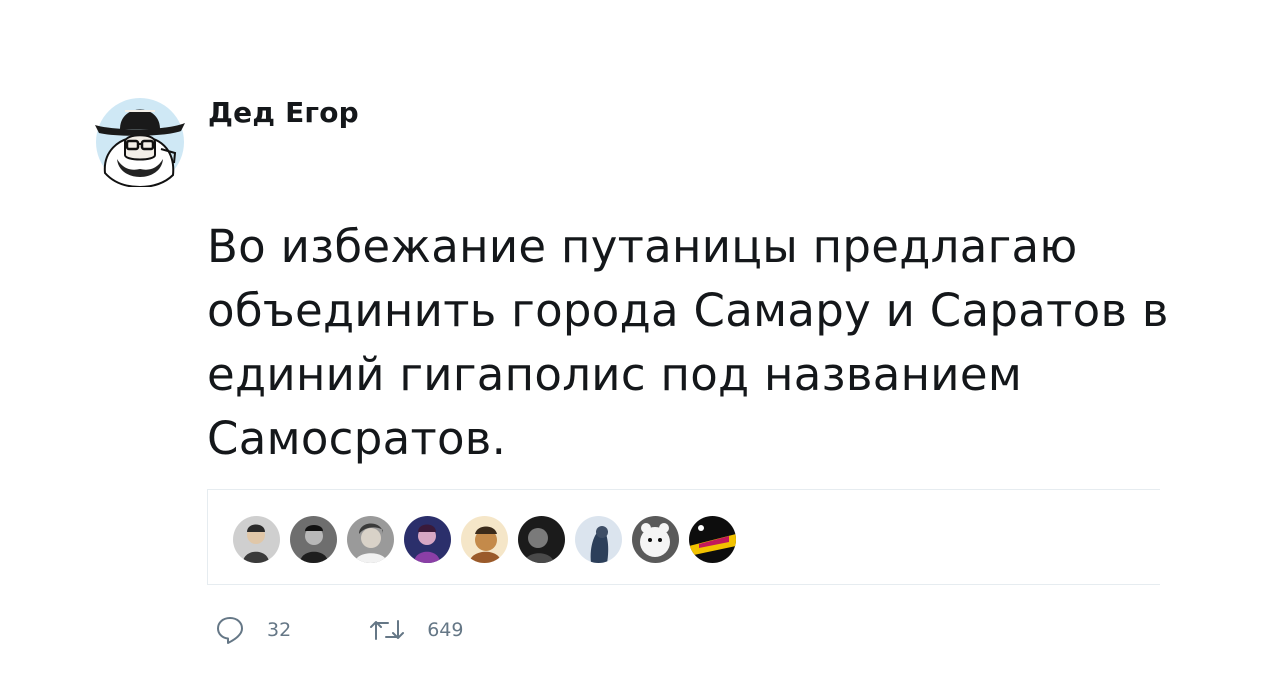 The height and width of the screenshot is (693, 1280). I want to click on author-avatar, so click(140, 143).